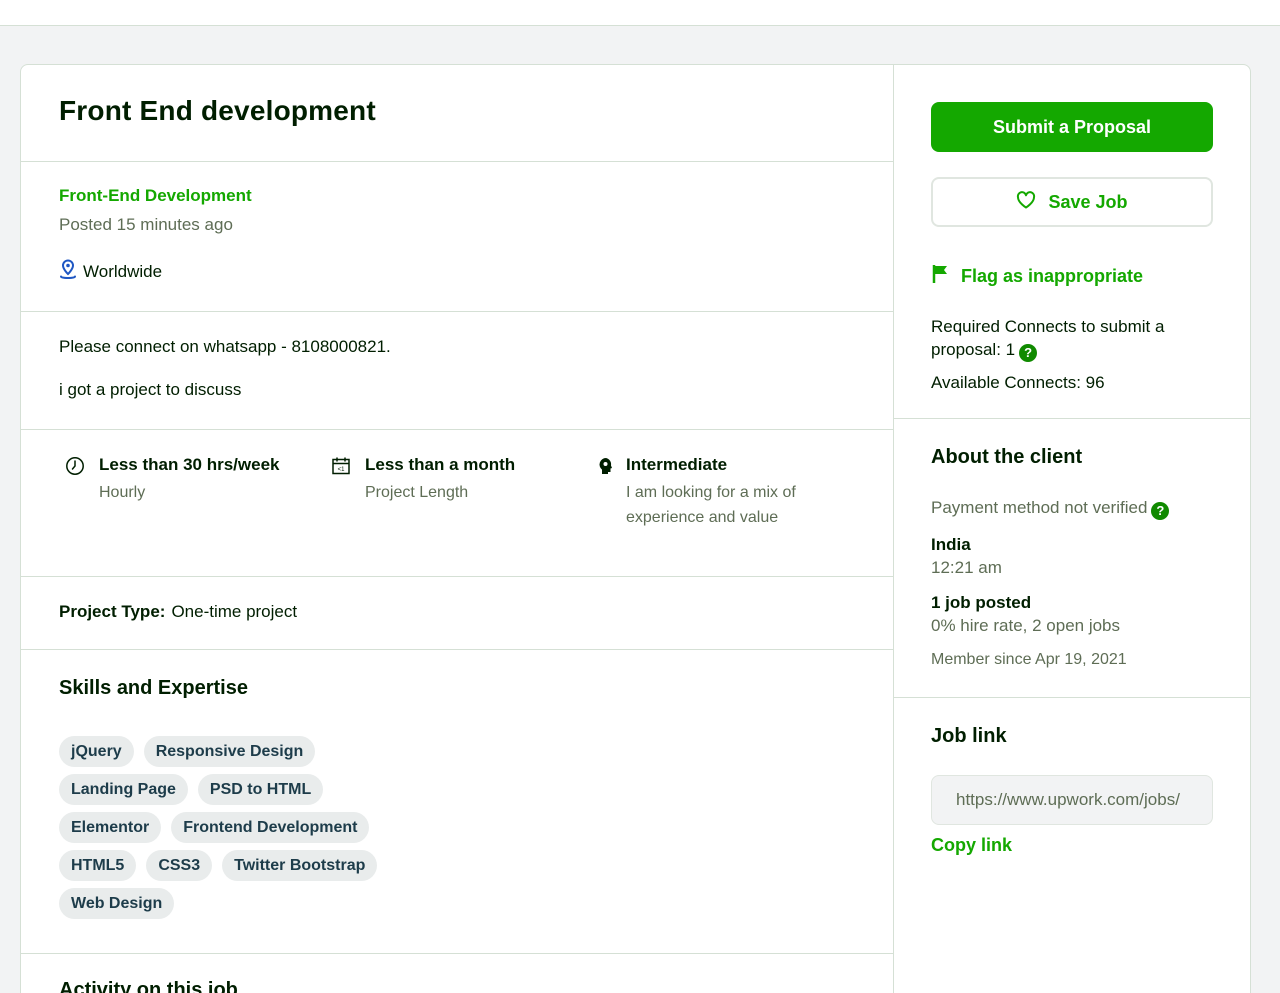 Image resolution: width=1280 pixels, height=993 pixels. I want to click on feature-heading: Less than a month, so click(440, 464).